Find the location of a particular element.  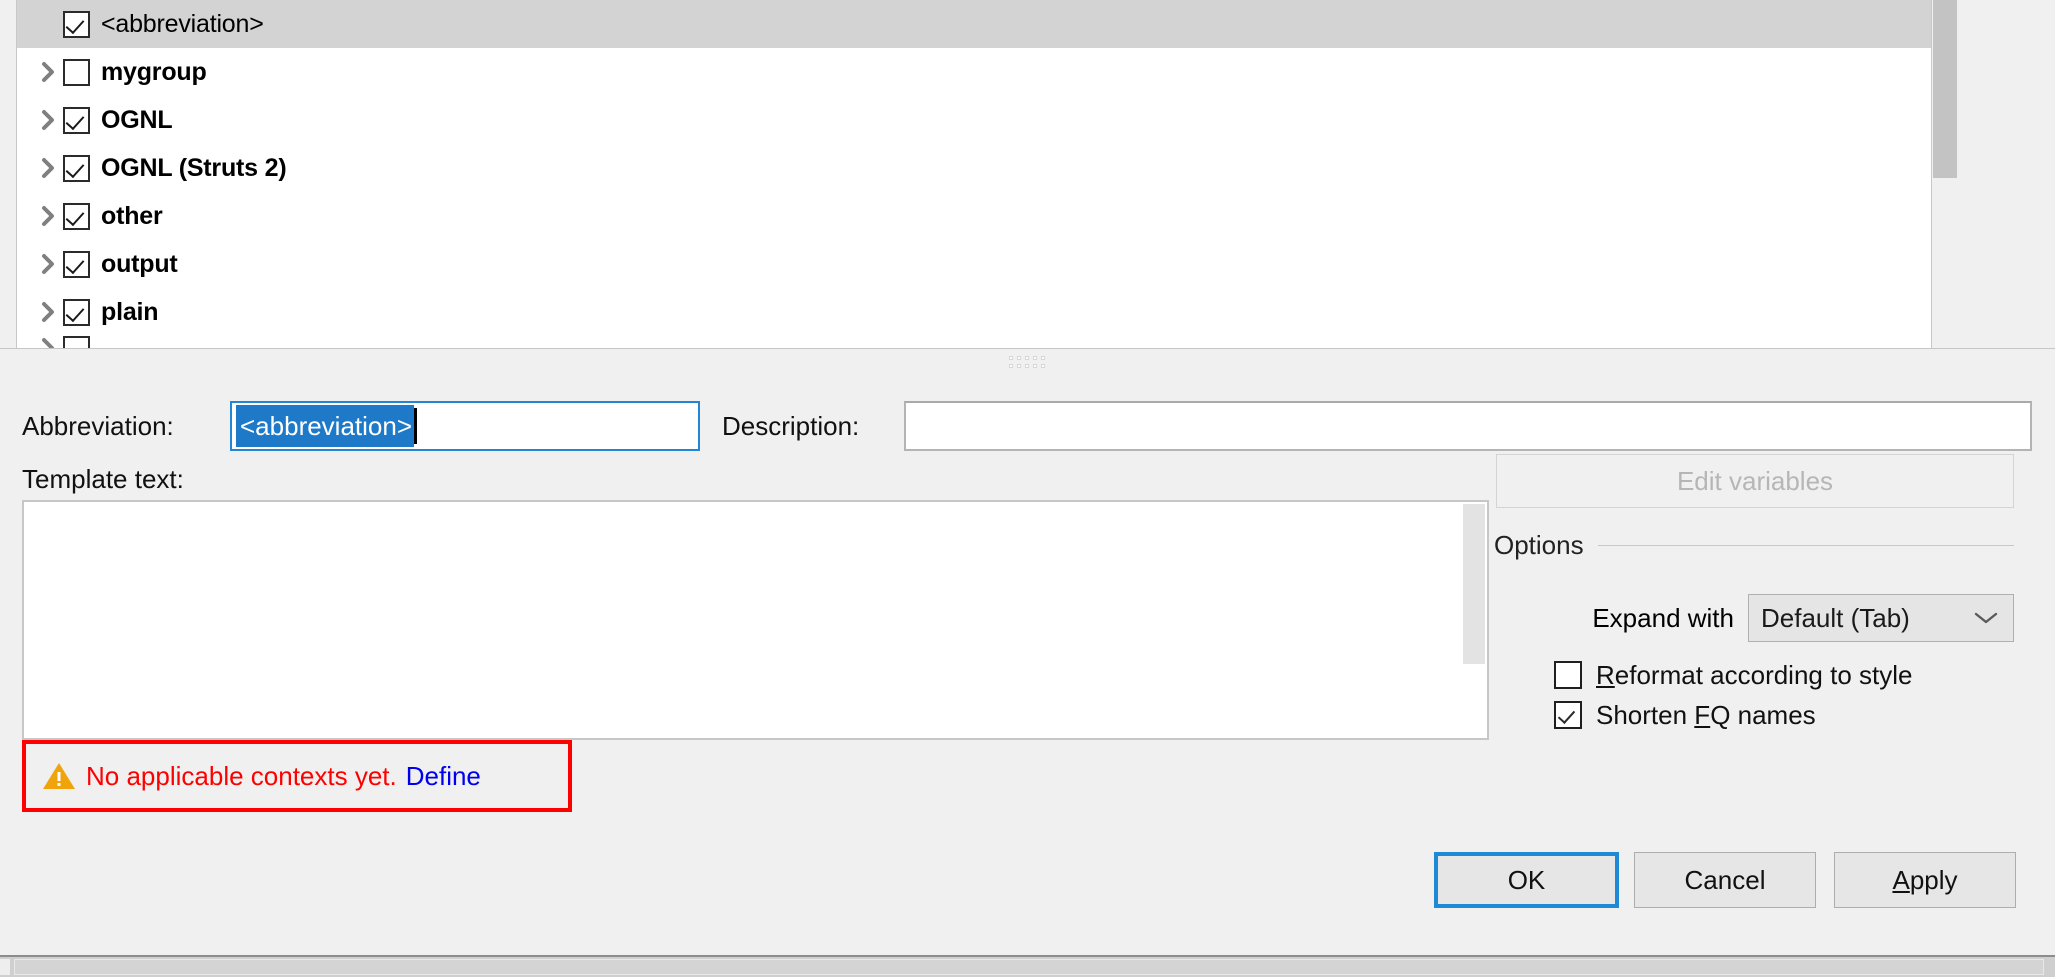

reformat-label: Reformat according to style is located at coordinates (1754, 675).